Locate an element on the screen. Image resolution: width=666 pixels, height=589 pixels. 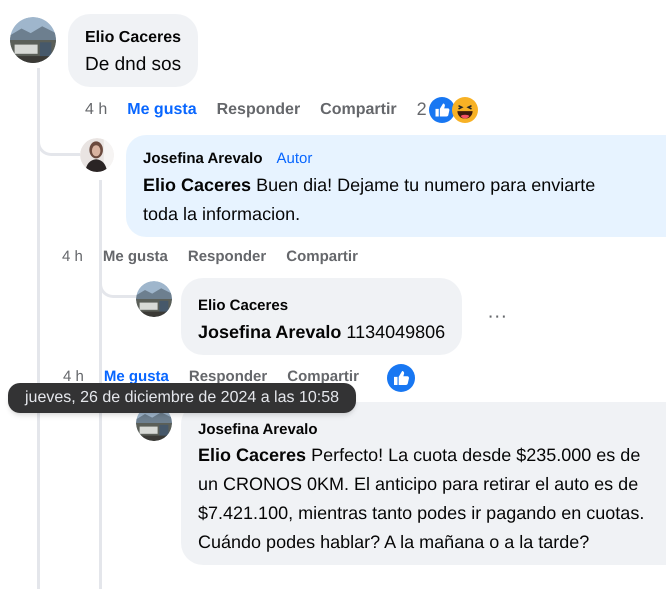
date-tooltip: jueves, 26 de diciembre de 2024 a las 10:58 is located at coordinates (182, 398).